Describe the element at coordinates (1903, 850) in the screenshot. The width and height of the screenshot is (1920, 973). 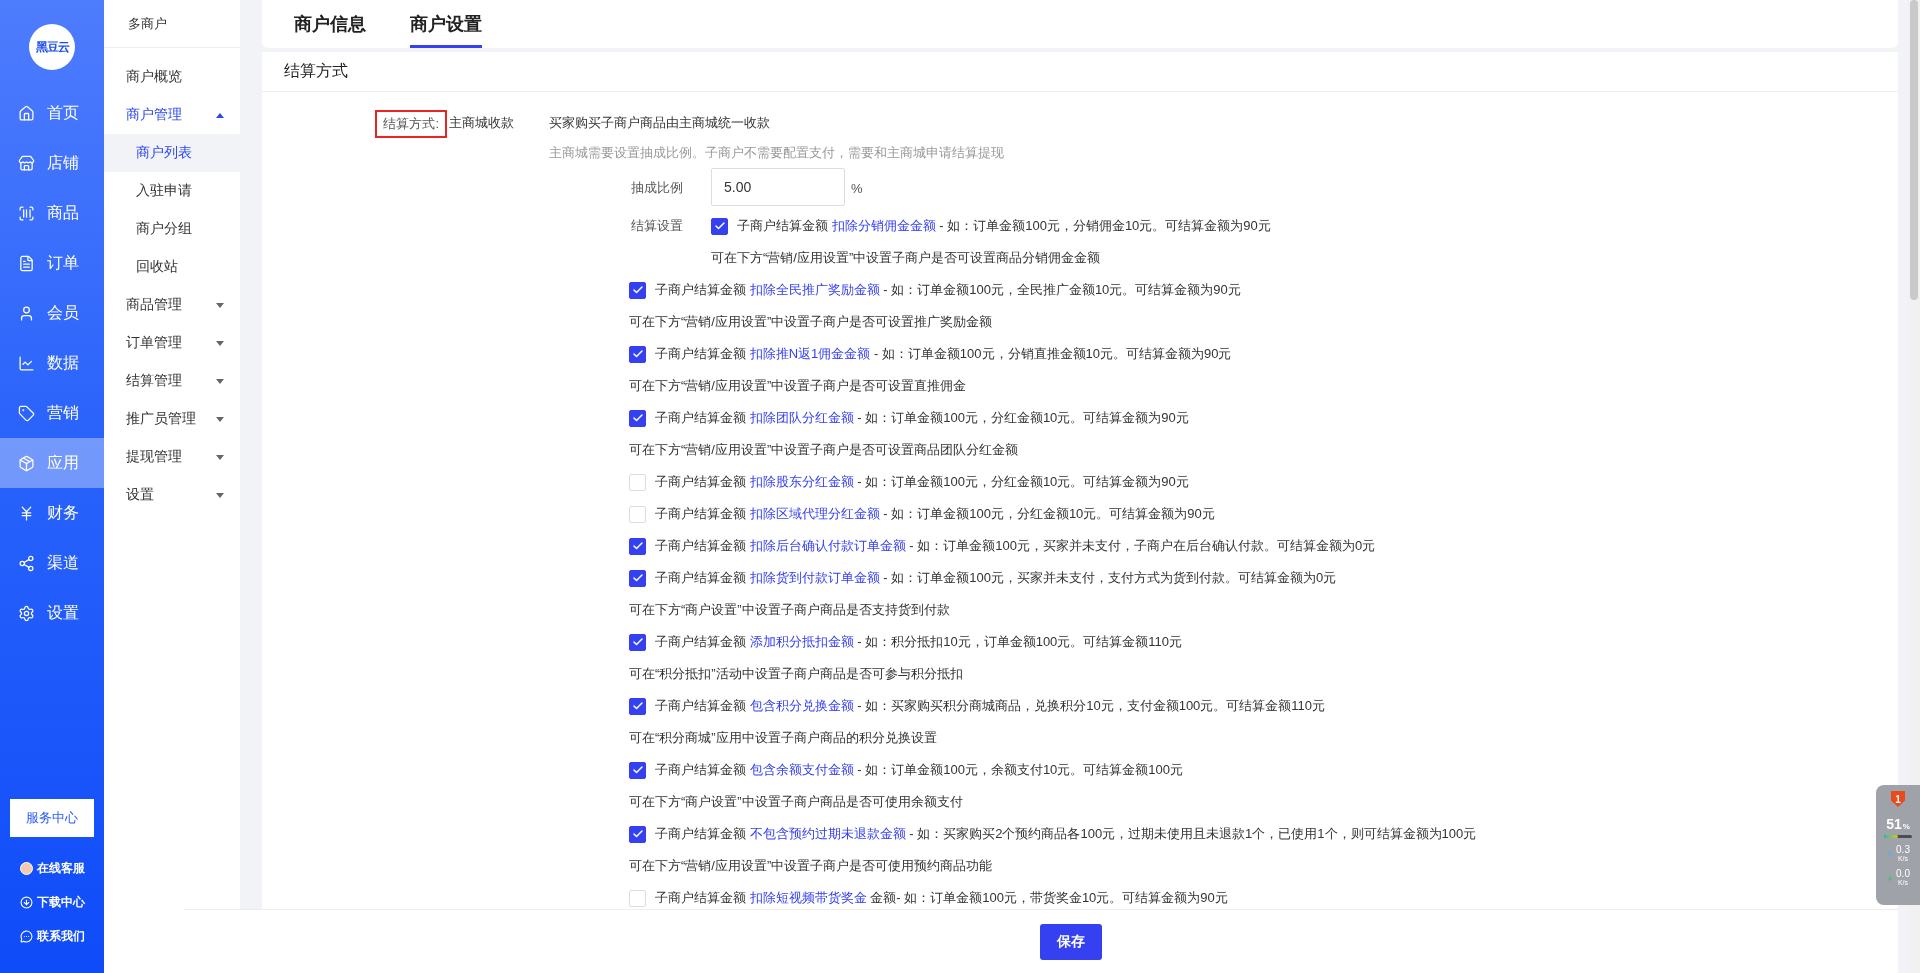
I see `upload-speed: 0.3` at that location.